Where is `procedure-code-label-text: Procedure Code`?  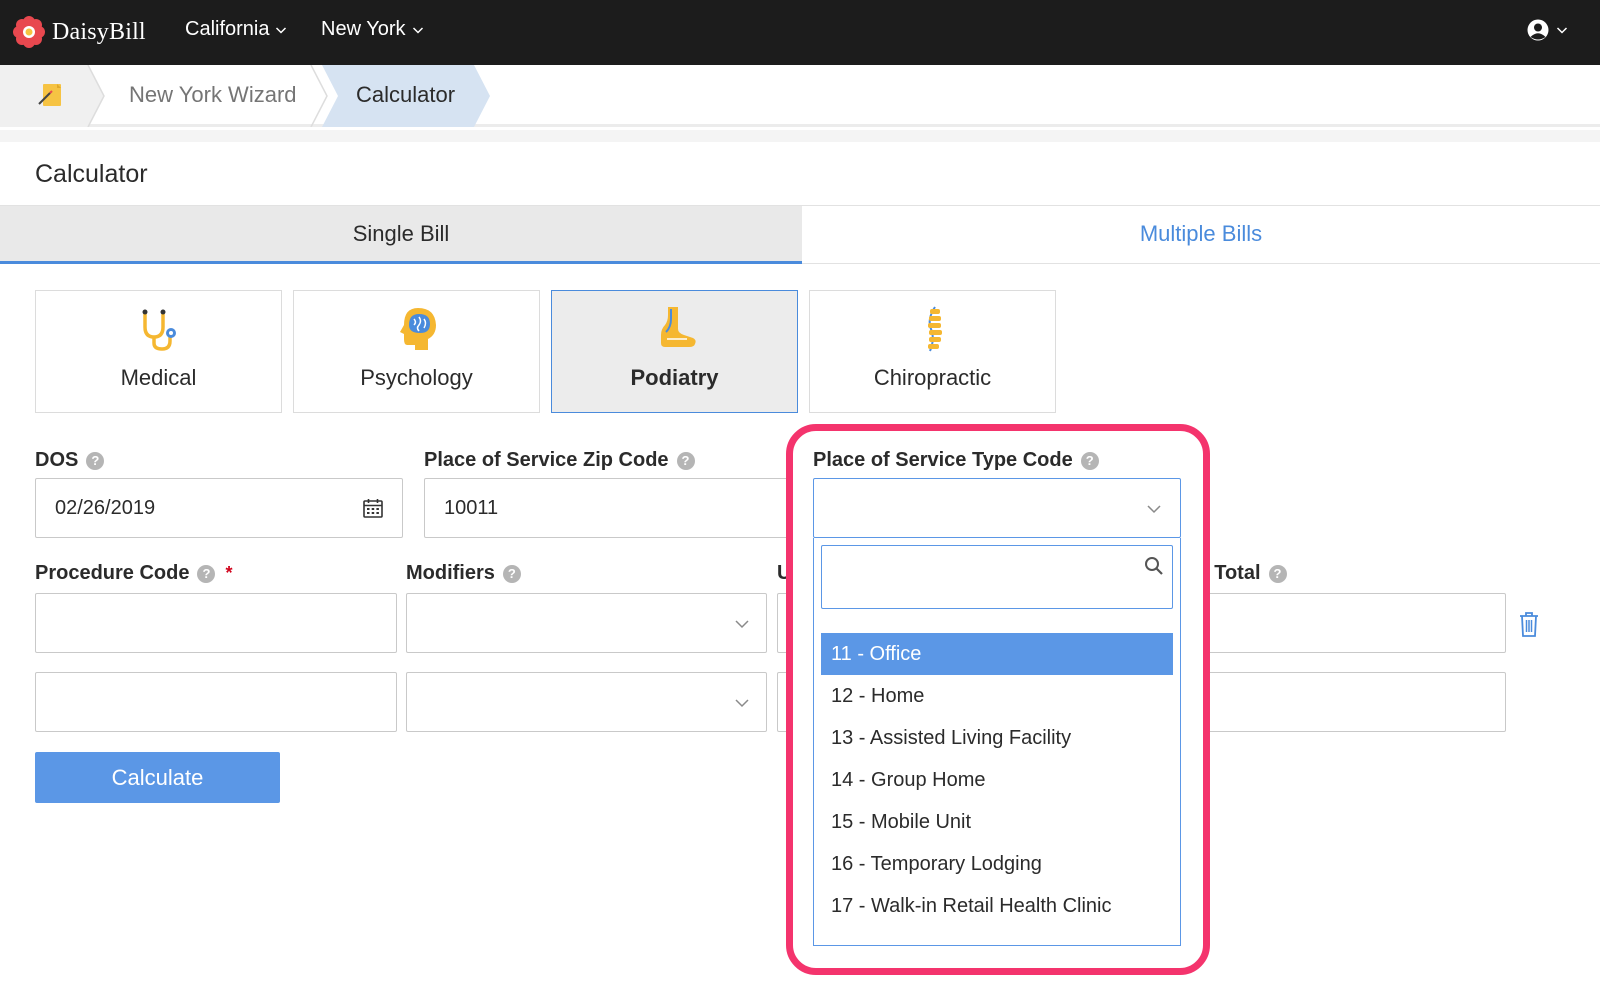 procedure-code-label-text: Procedure Code is located at coordinates (112, 573).